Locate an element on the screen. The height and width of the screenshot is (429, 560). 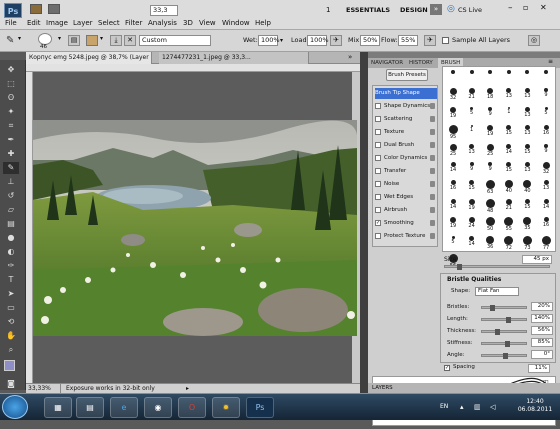
brush-tip: 16 is located at coordinates (546, 132).